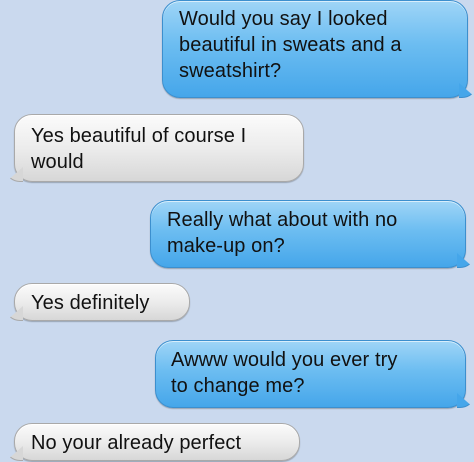 This screenshot has width=474, height=462. I want to click on sent-message-bubble: Really what about with no make-up on?, so click(308, 234).